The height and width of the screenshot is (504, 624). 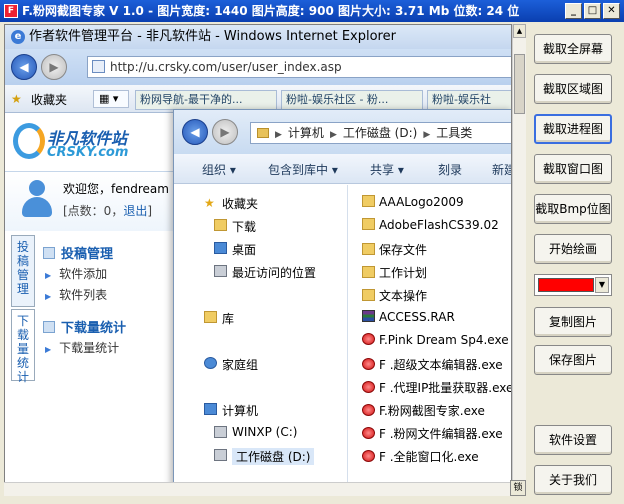 What do you see at coordinates (519, 84) in the screenshot?
I see `scroll-thumb` at bounding box center [519, 84].